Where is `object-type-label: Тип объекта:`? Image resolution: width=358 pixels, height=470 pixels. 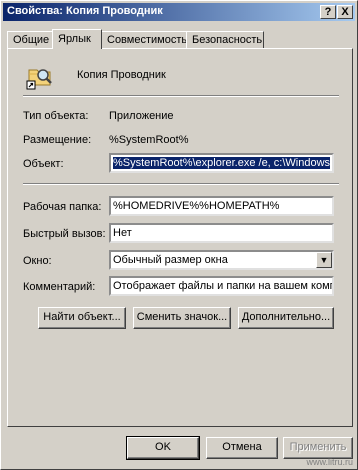
object-type-label: Тип объекта: is located at coordinates (56, 116).